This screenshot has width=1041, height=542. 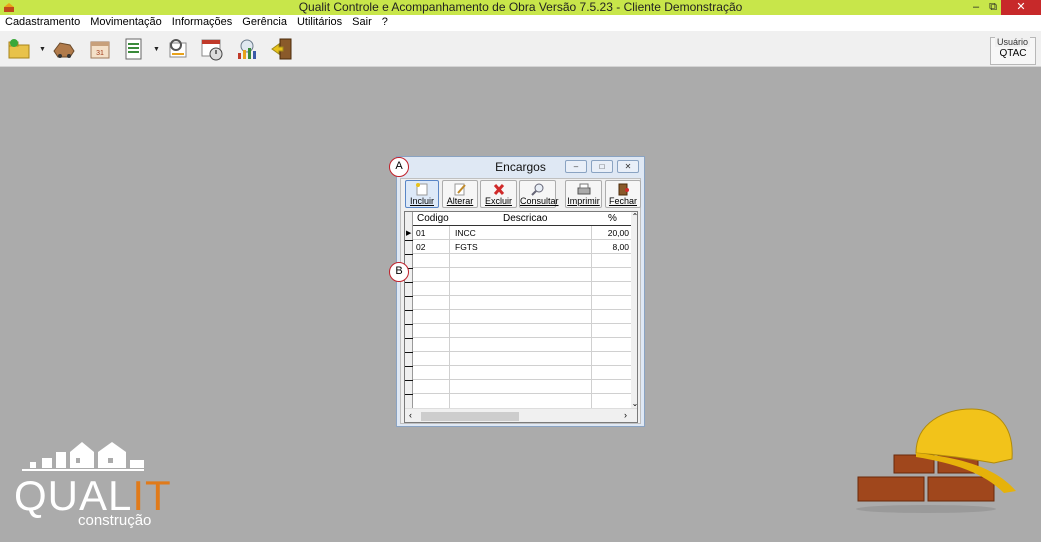 What do you see at coordinates (433, 218) in the screenshot?
I see `header-codigo: Codigo` at bounding box center [433, 218].